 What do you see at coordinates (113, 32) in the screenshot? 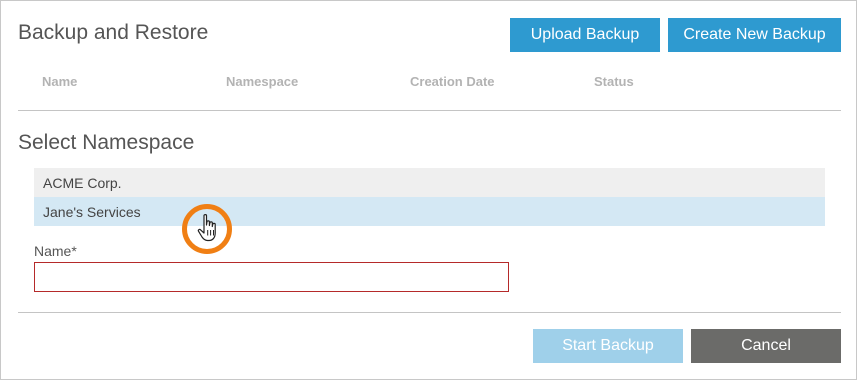
I see `page-title: Backup and Restore` at bounding box center [113, 32].